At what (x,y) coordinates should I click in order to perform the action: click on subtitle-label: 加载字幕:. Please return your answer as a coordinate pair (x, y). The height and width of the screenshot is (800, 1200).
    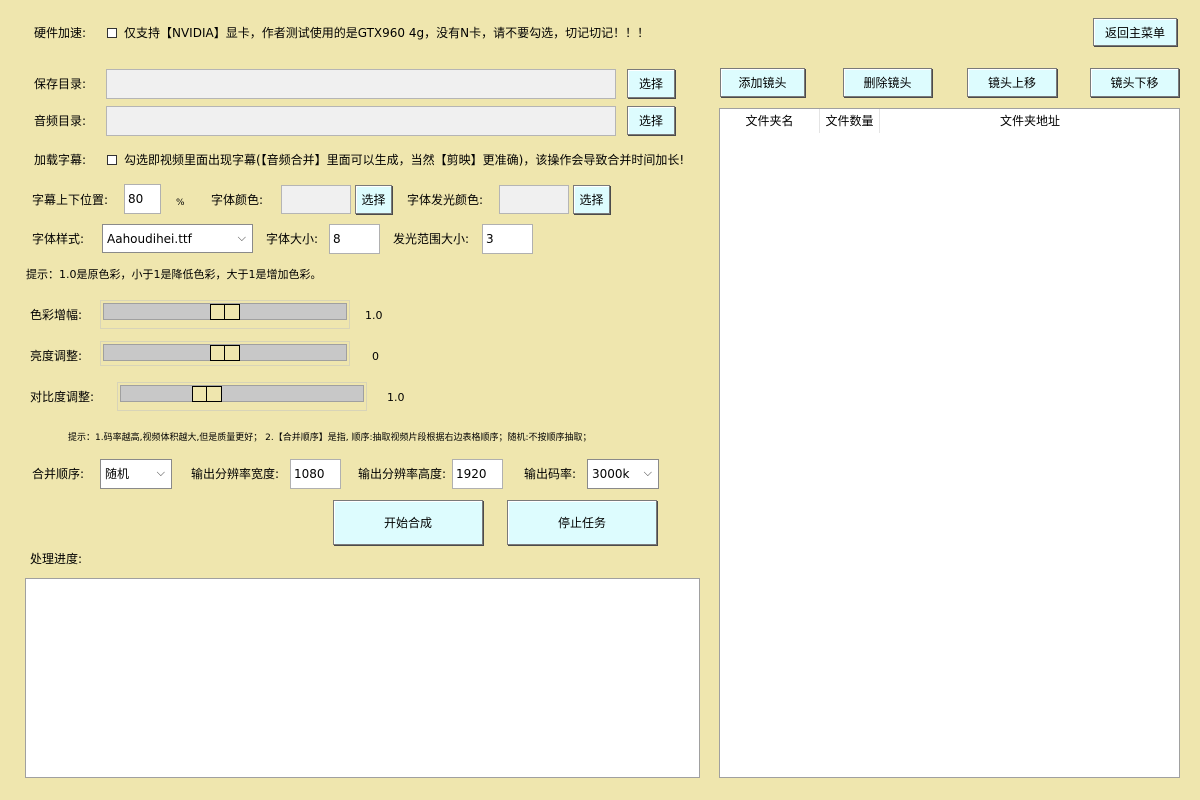
    Looking at the image, I should click on (60, 160).